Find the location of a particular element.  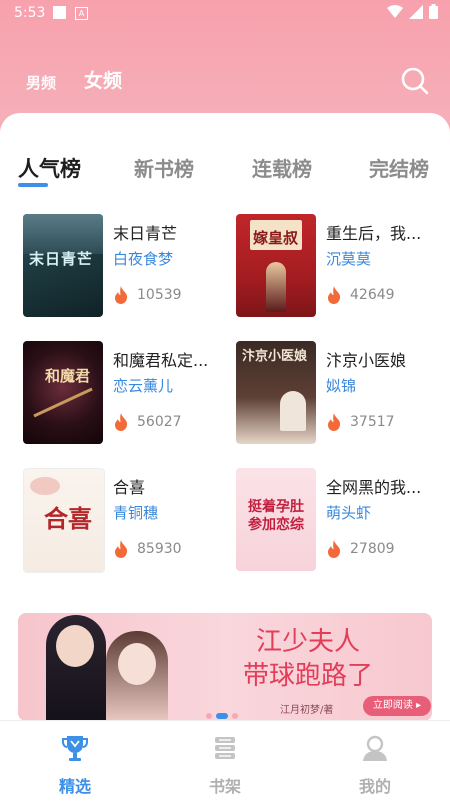

tab-male: 男频 is located at coordinates (41, 82).